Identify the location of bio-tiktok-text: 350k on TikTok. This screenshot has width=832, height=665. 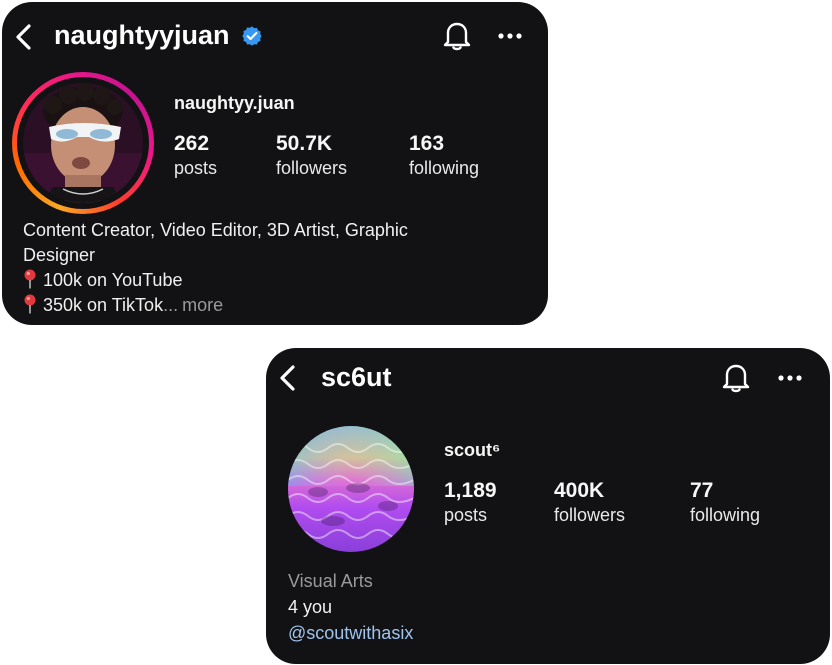
(103, 305).